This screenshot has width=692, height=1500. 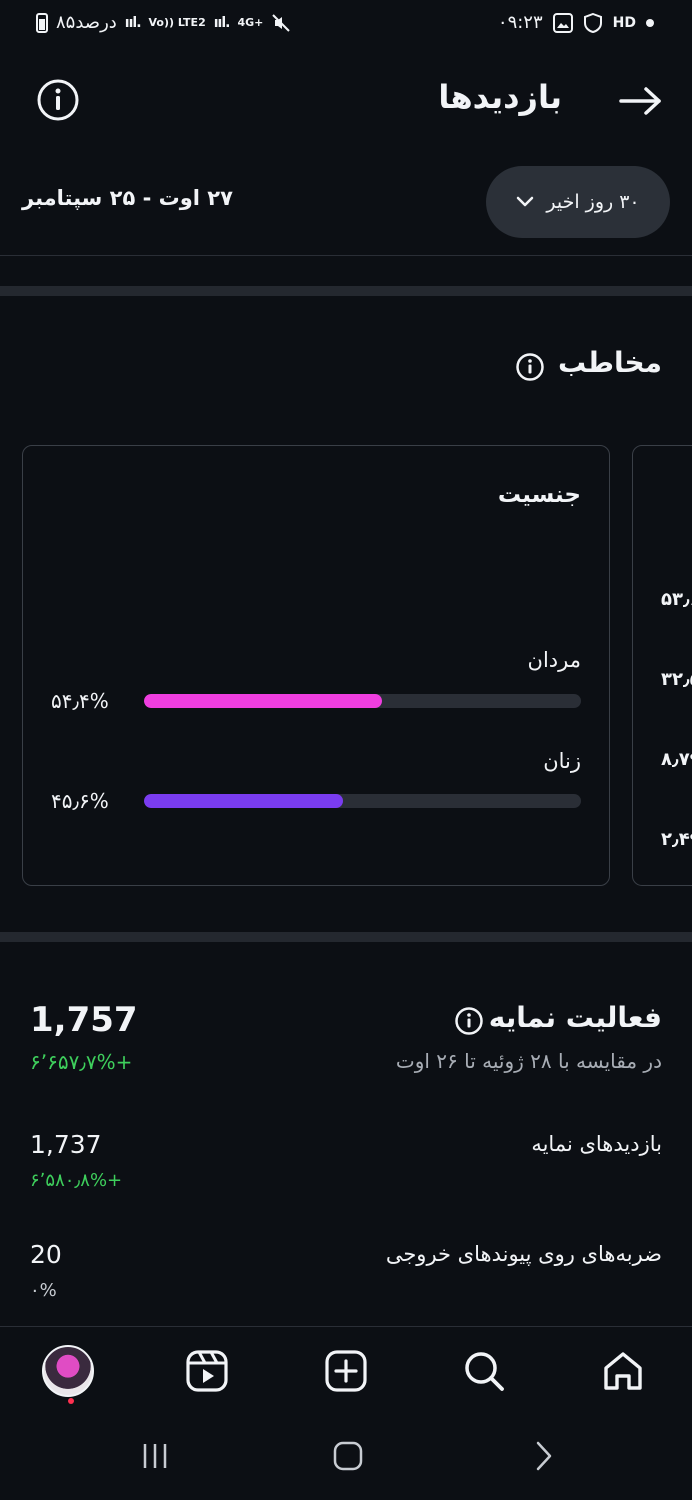 I want to click on nav-reels, so click(x=207, y=1371).